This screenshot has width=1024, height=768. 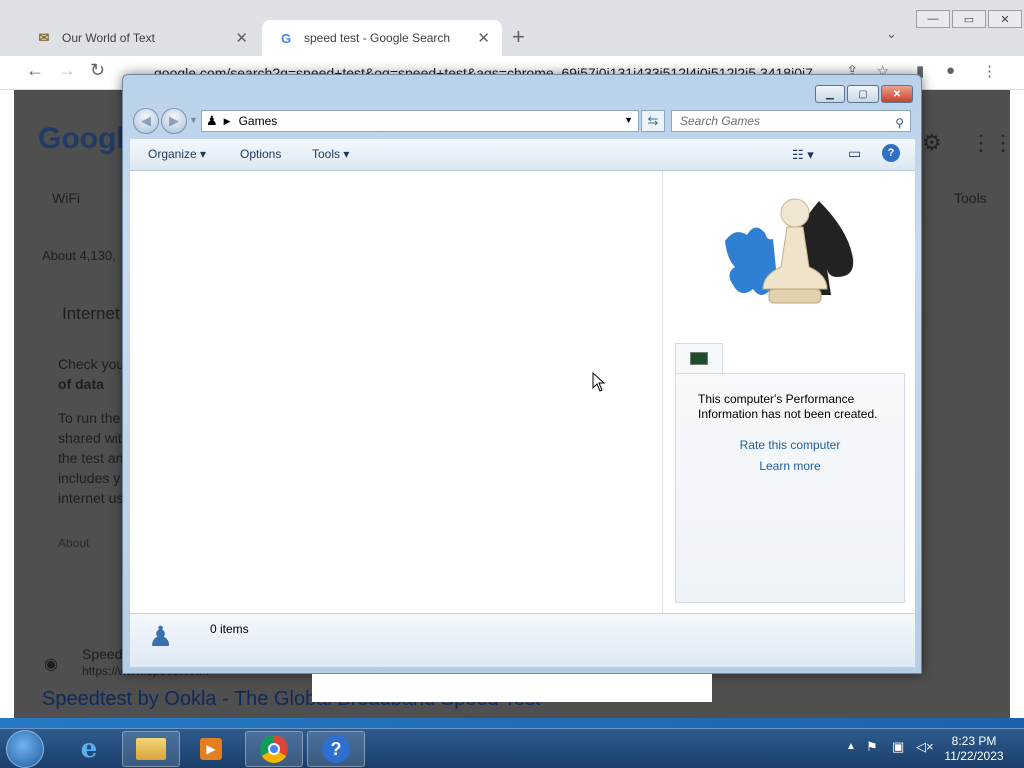 I want to click on show-hidden-icons-icon: ▲, so click(x=851, y=746).